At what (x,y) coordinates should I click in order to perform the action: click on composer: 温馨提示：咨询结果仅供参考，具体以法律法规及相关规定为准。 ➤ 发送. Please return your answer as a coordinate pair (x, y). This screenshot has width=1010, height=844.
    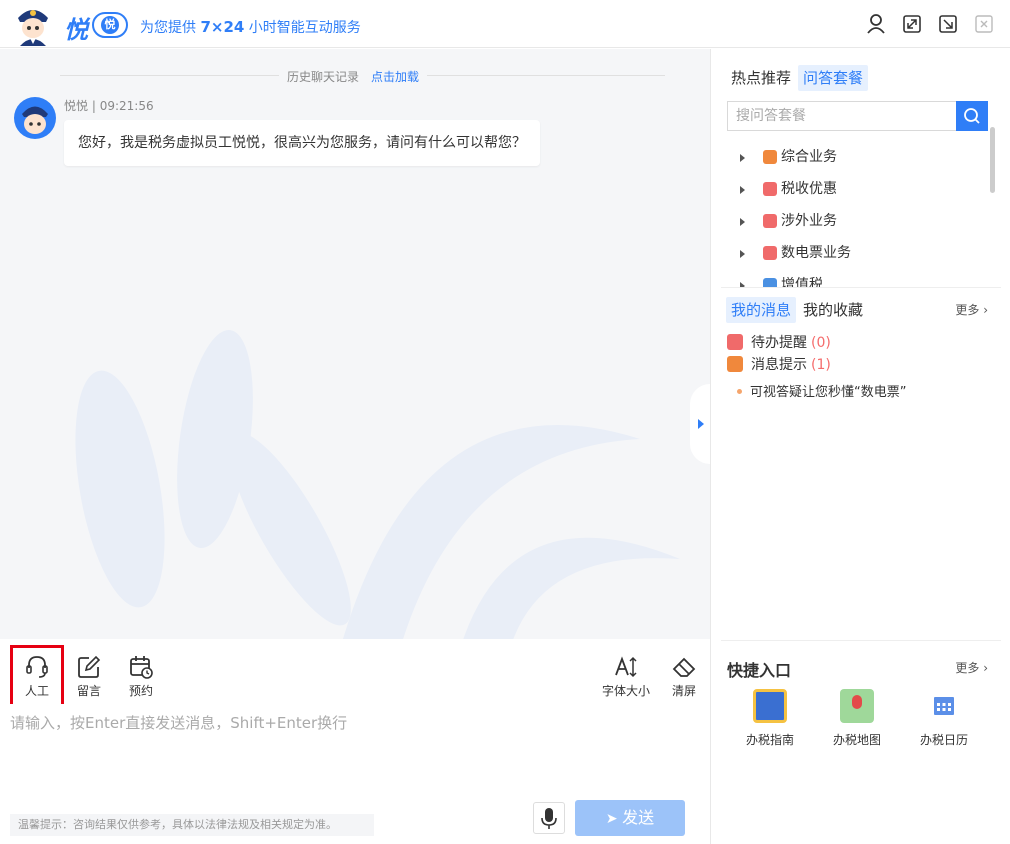
    Looking at the image, I should click on (355, 774).